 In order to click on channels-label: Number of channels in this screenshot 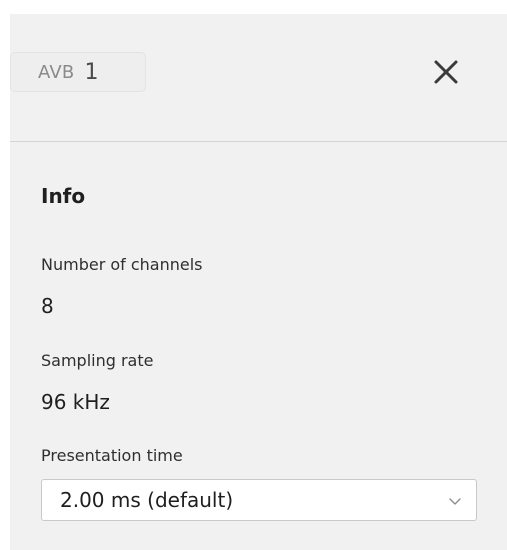, I will do `click(122, 264)`.